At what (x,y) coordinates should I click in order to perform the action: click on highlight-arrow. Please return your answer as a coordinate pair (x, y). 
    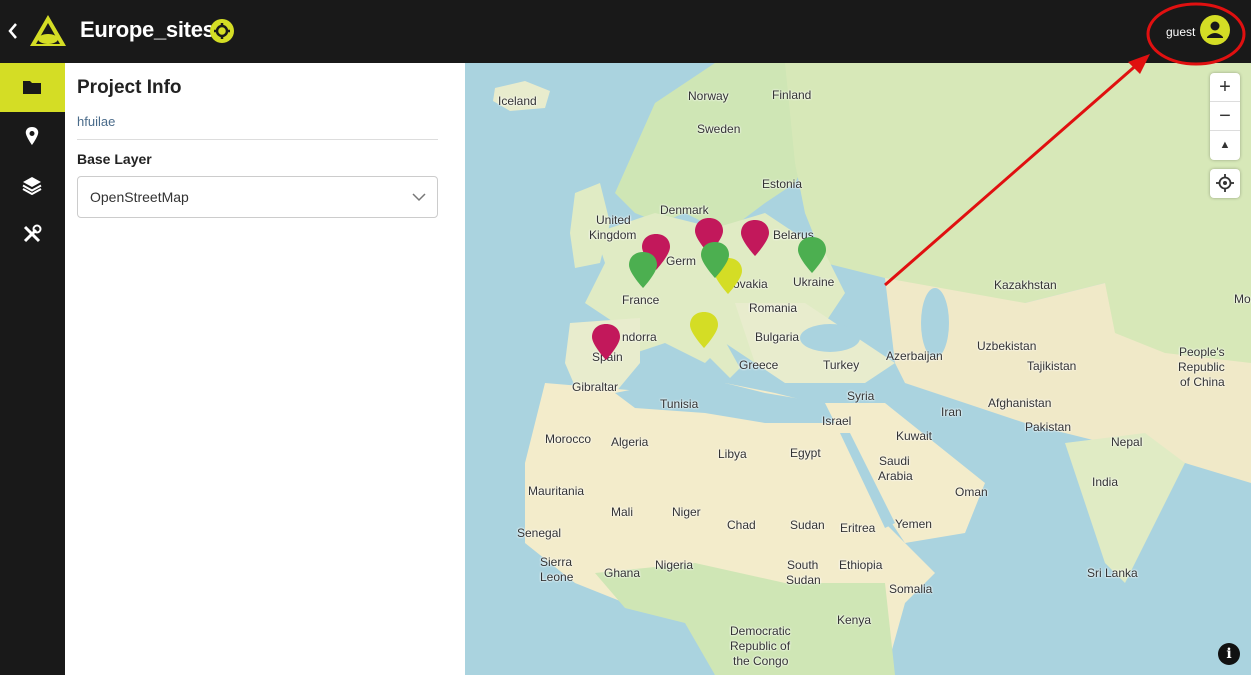
    Looking at the image, I should click on (1012, 173).